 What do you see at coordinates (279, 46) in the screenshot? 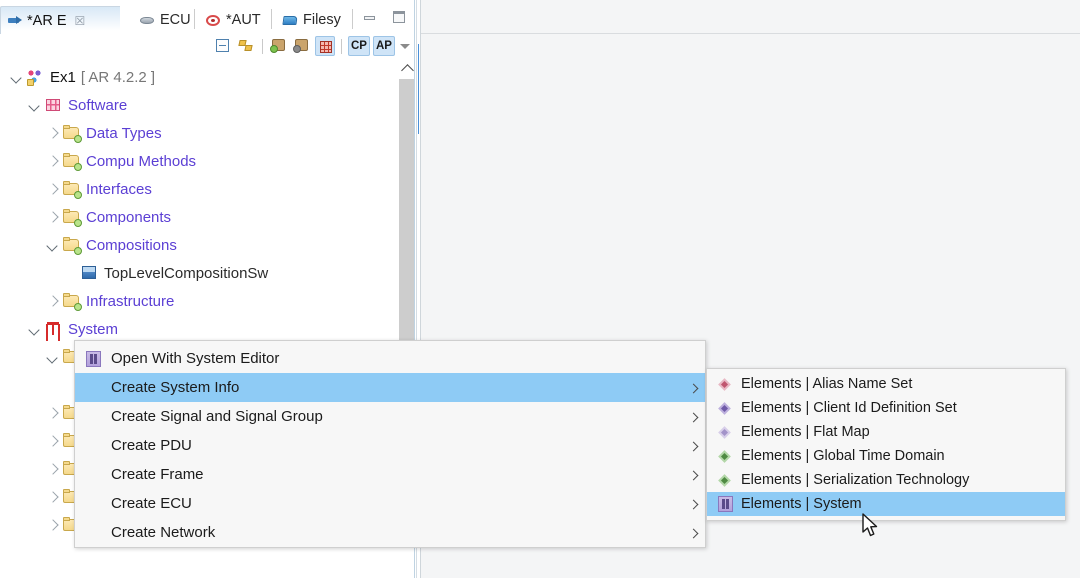
I see `filter-packages-button` at bounding box center [279, 46].